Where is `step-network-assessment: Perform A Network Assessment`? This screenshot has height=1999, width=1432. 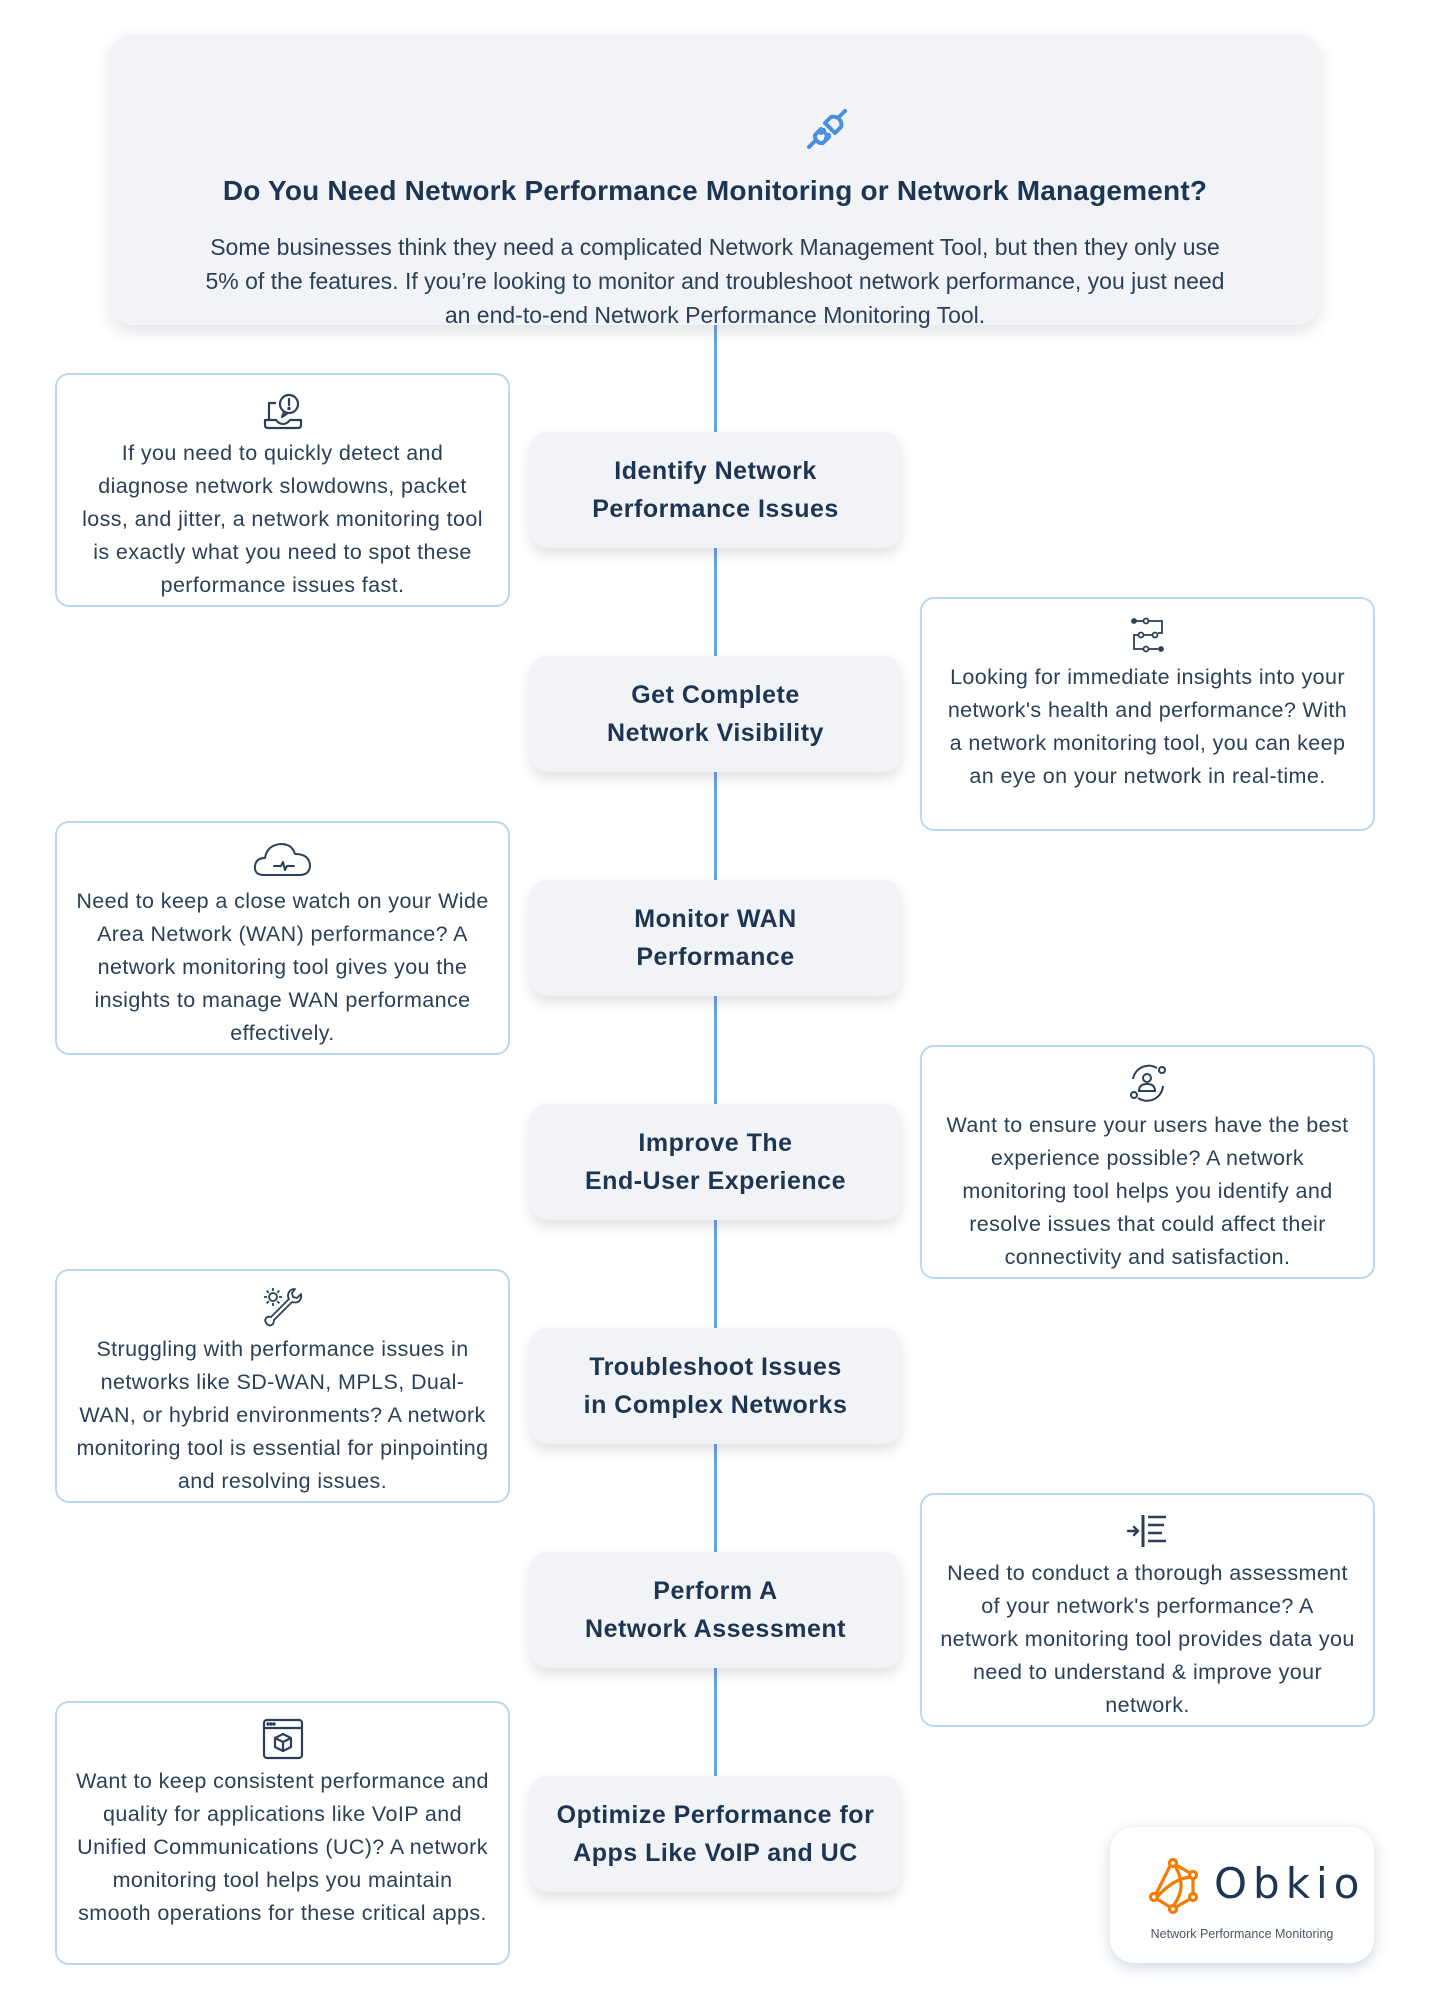 step-network-assessment: Perform A Network Assessment is located at coordinates (715, 1610).